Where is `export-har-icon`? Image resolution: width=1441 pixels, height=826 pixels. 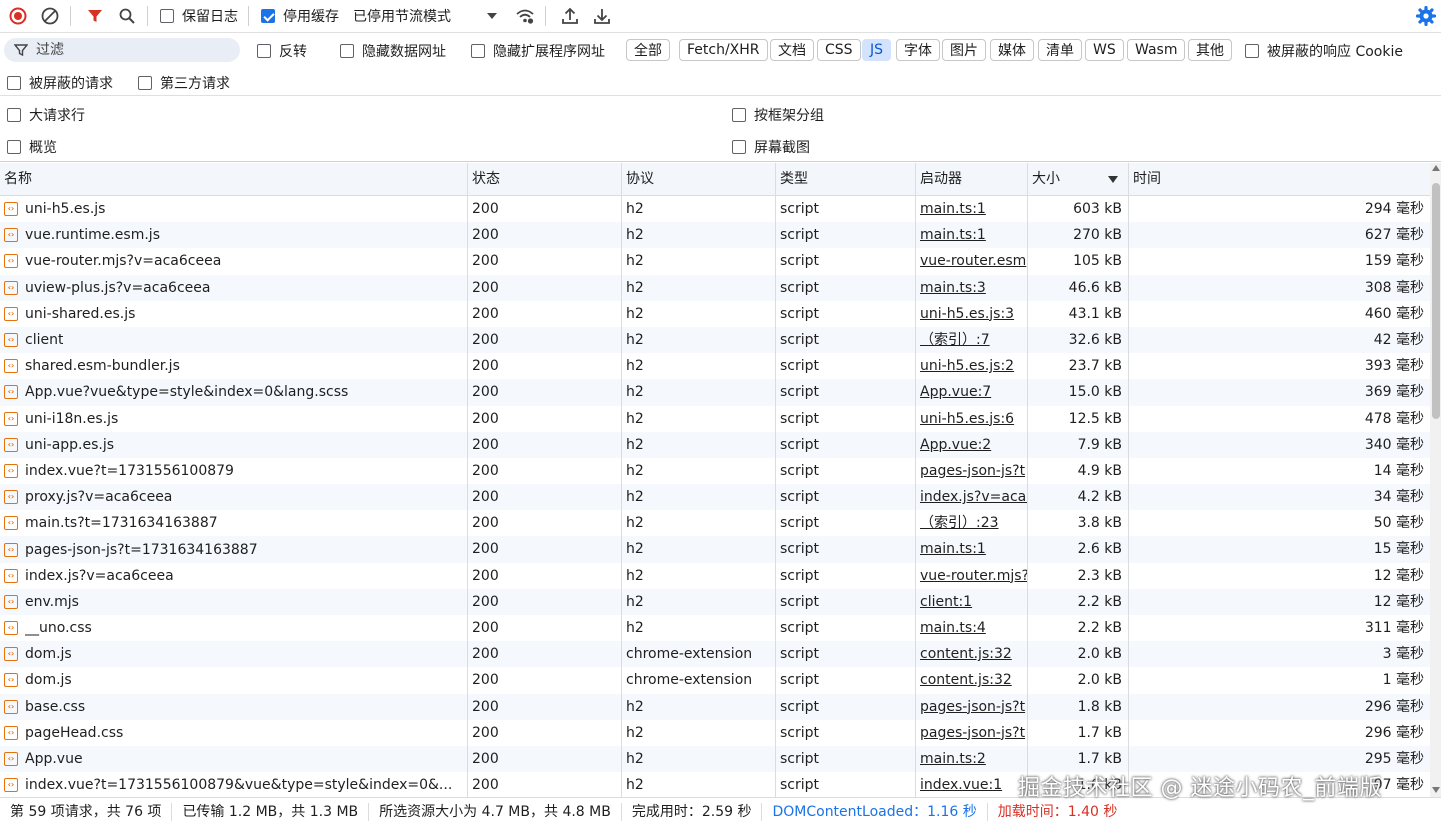 export-har-icon is located at coordinates (602, 16).